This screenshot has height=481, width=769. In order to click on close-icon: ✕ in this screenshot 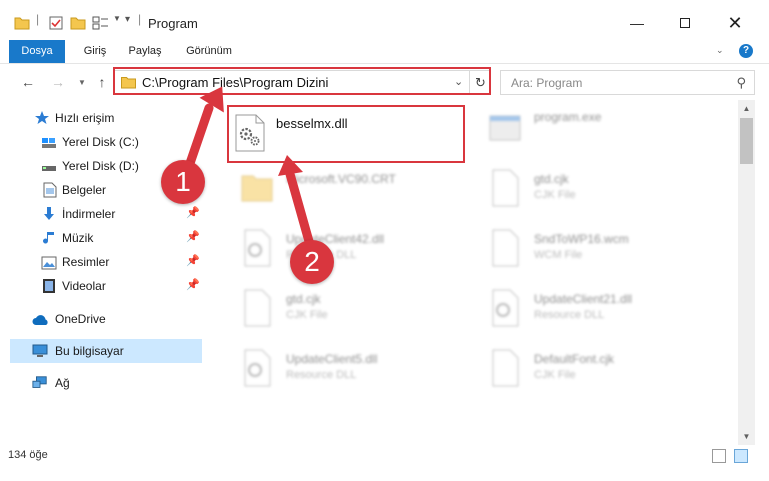, I will do `click(735, 22)`.